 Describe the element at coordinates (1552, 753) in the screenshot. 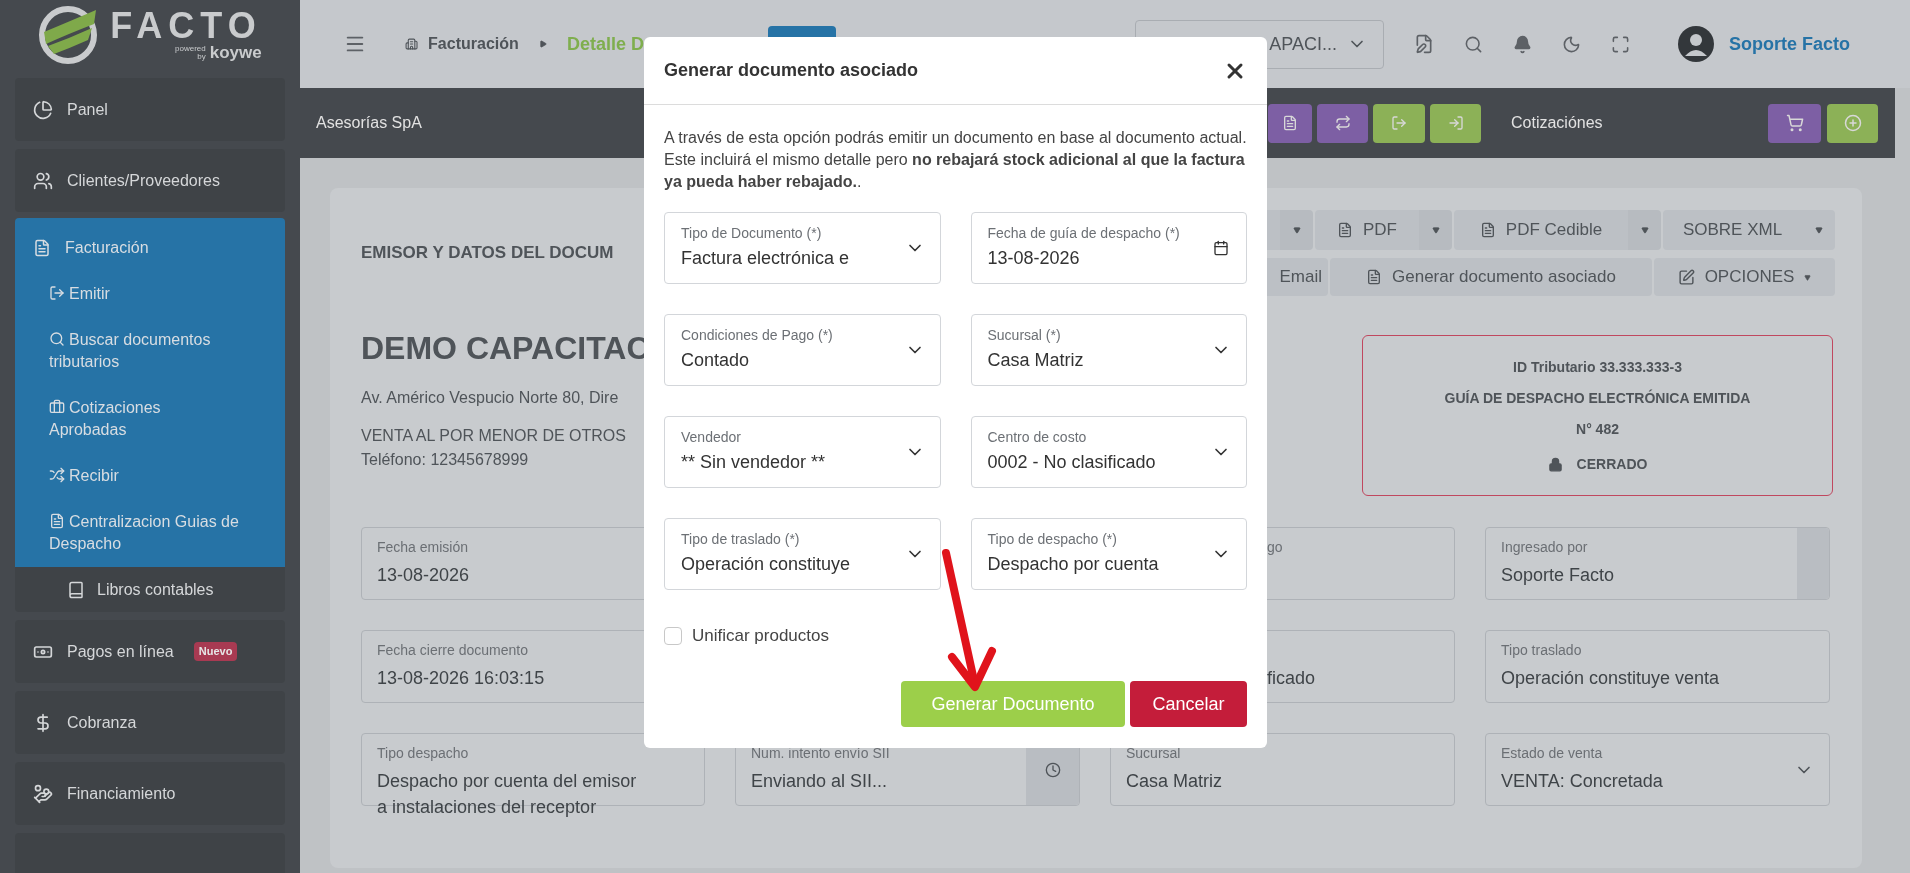

I see `field-label: Estado de venta` at that location.